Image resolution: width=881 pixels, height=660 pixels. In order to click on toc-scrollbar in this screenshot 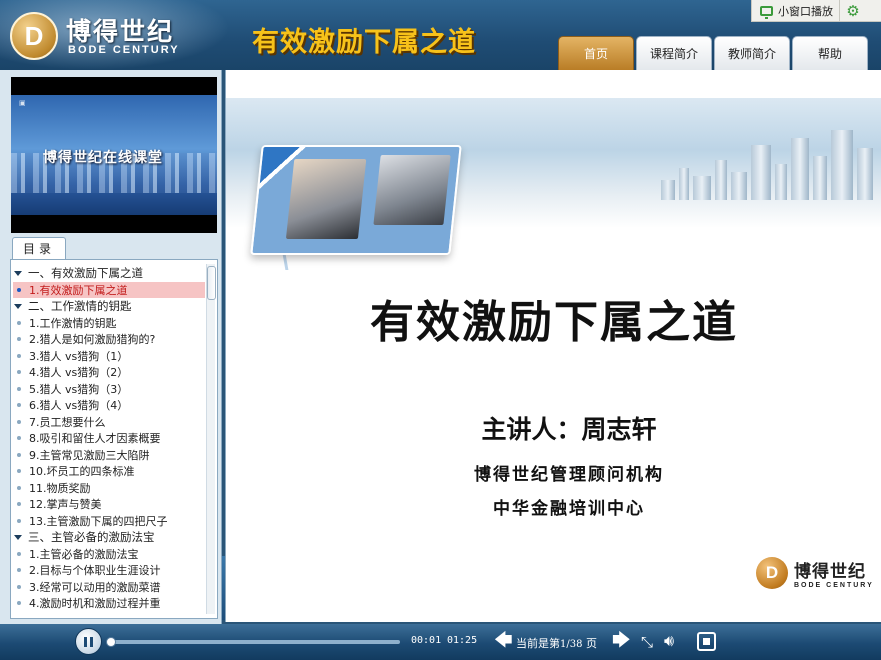, I will do `click(211, 439)`.